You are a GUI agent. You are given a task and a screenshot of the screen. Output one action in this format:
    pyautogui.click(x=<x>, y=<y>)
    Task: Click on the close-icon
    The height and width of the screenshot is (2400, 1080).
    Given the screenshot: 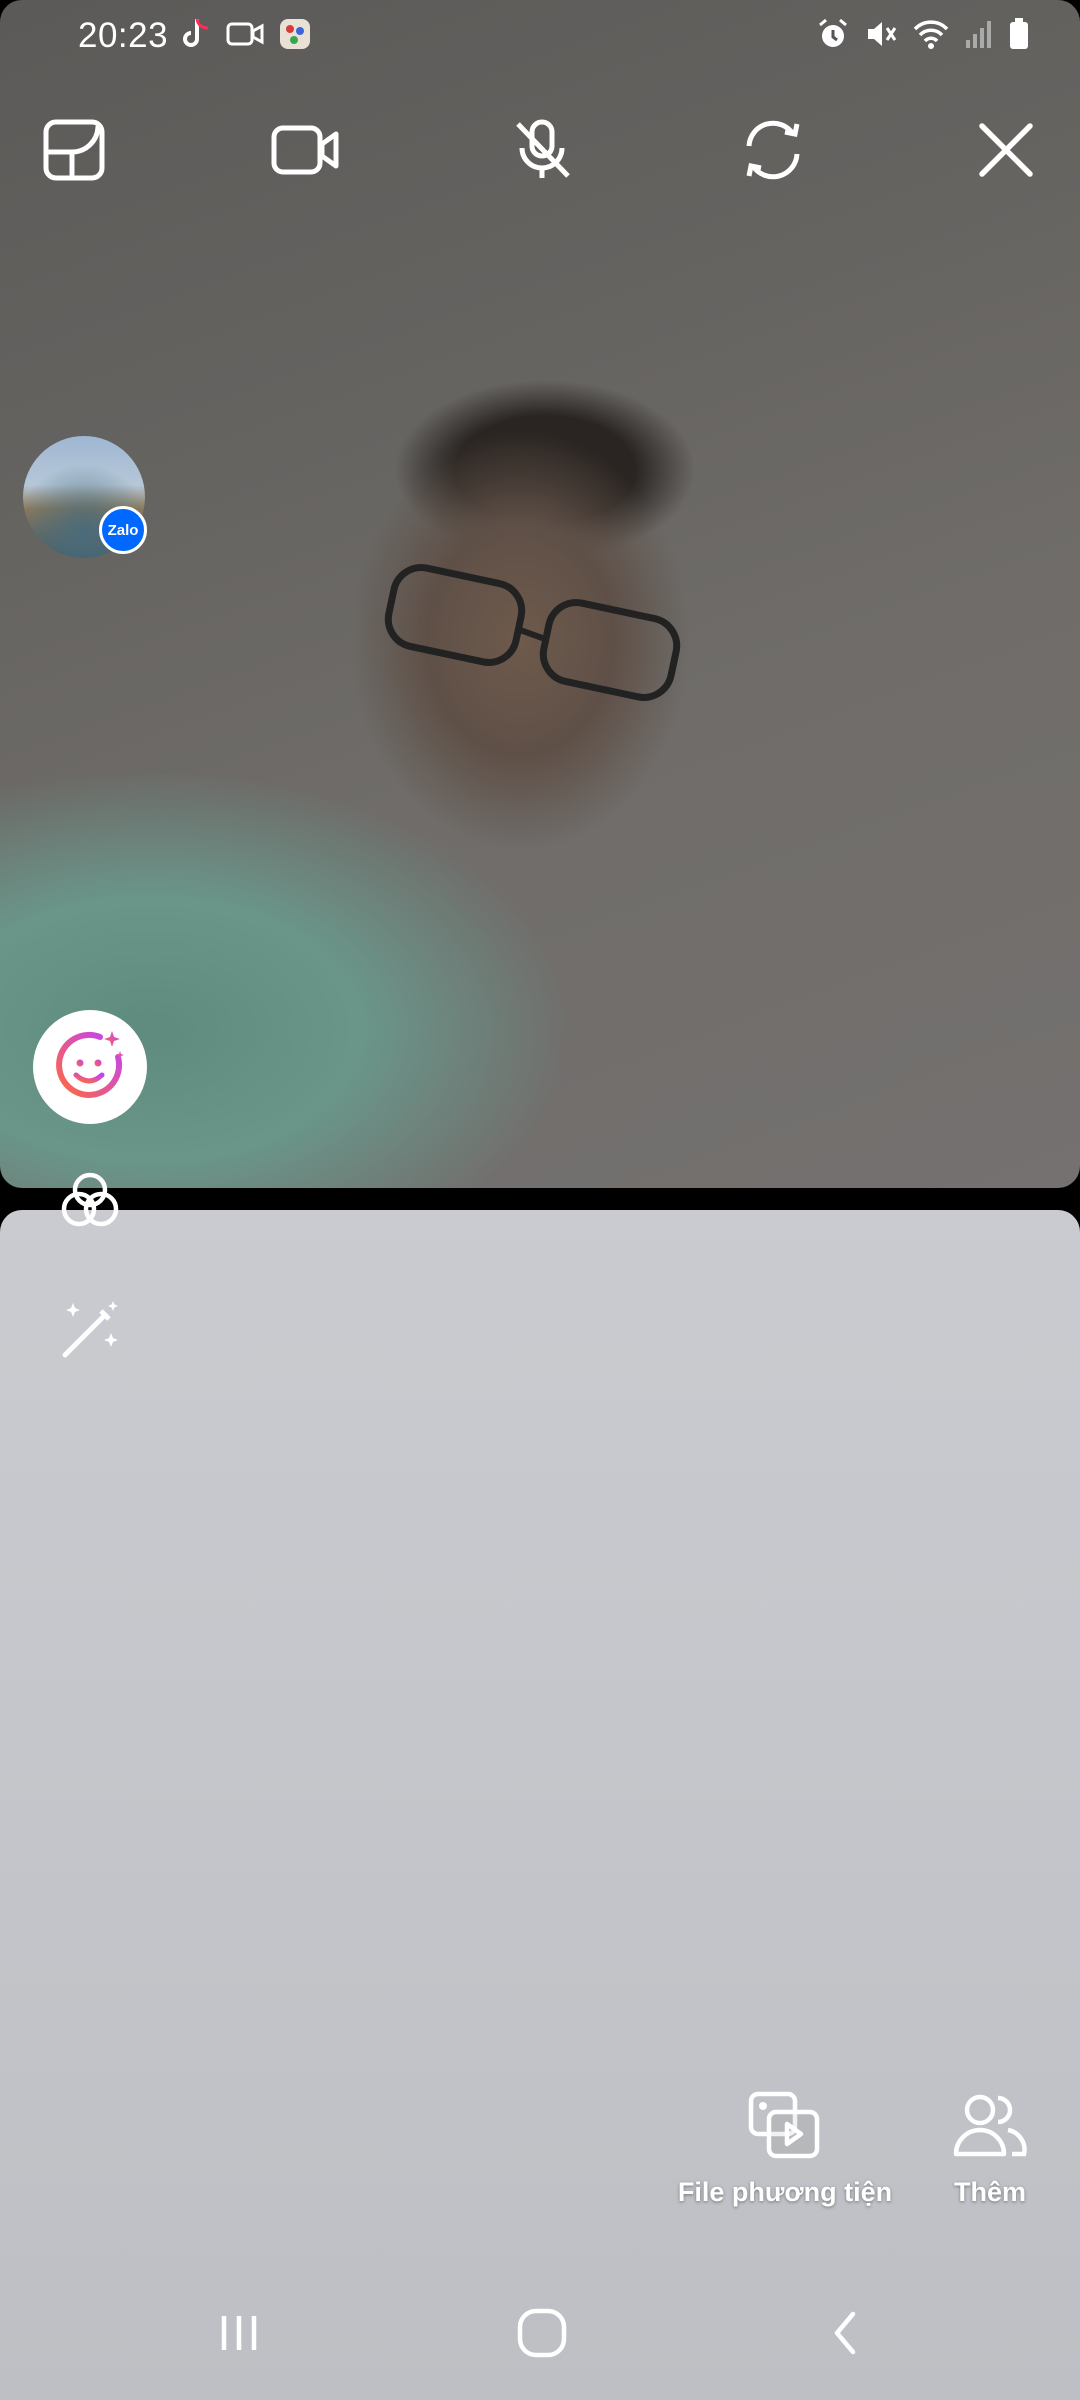 What is the action you would take?
    pyautogui.click(x=1006, y=152)
    